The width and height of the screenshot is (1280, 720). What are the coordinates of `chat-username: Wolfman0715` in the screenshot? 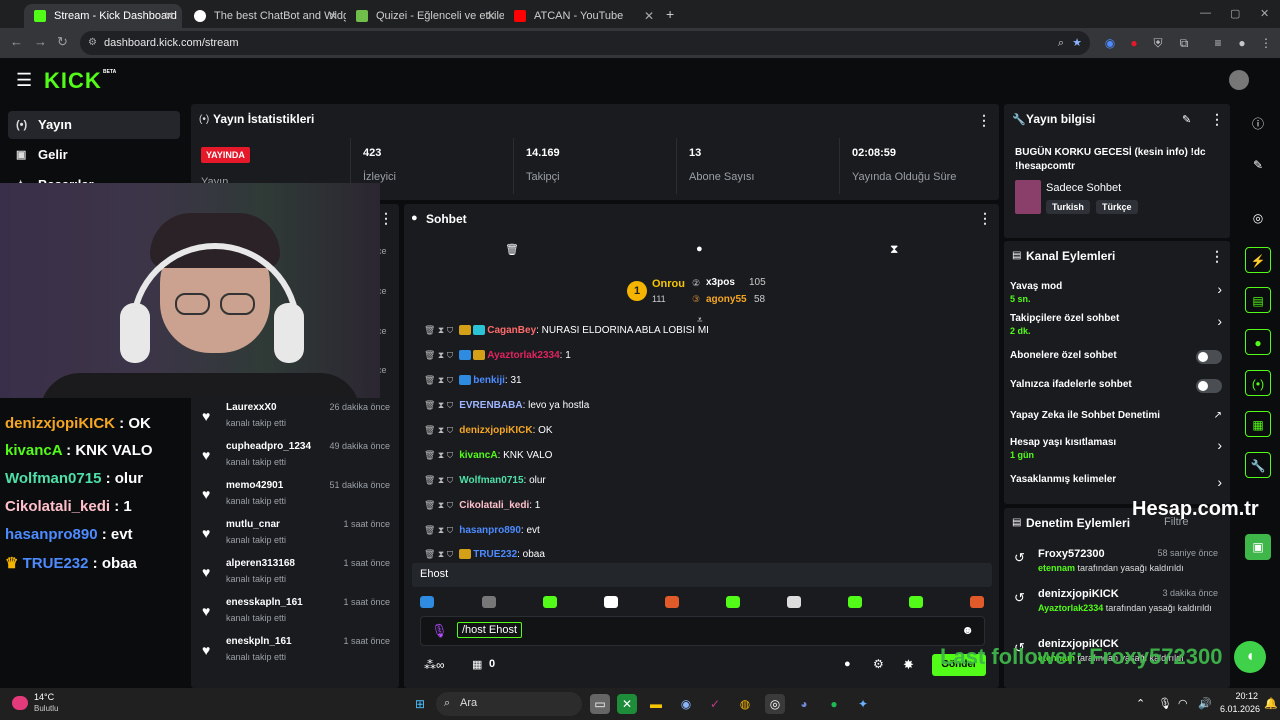 It's located at (491, 480).